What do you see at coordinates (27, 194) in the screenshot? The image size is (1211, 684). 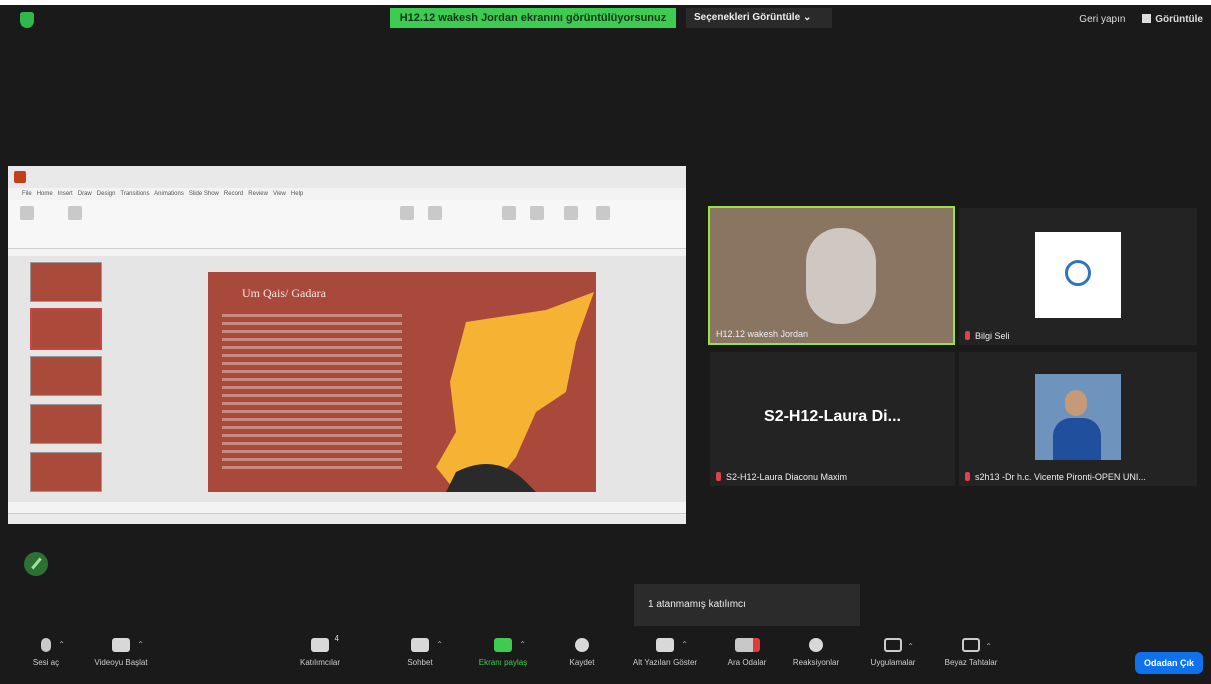 I see `ppt-tab: File` at bounding box center [27, 194].